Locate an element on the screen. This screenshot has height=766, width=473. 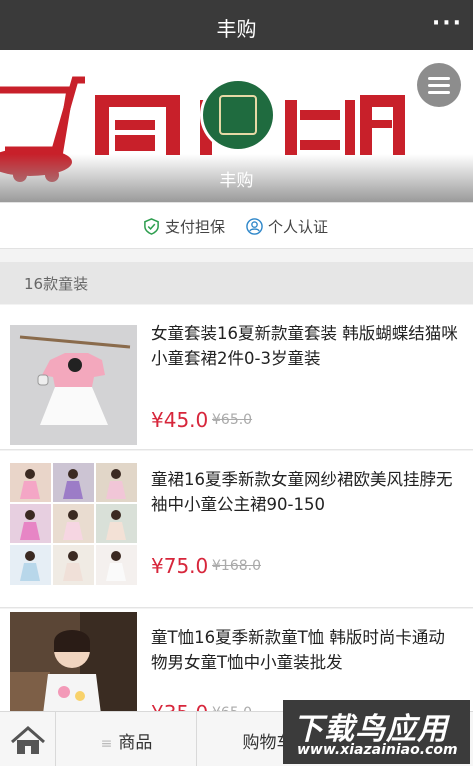
personal-verify: 个人认证 is located at coordinates (287, 226).